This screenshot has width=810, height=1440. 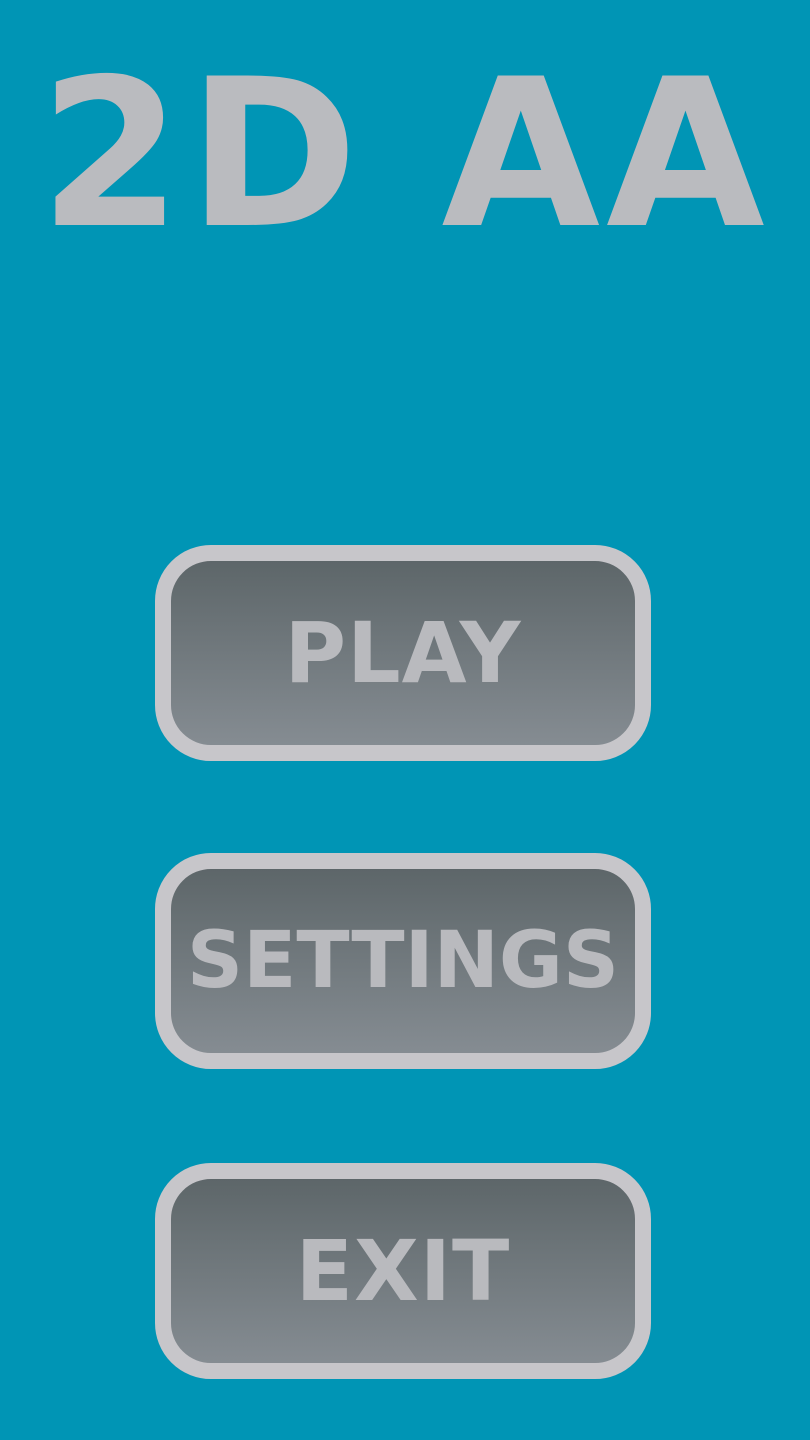 I want to click on settings-button: SETTINGS, so click(x=403, y=961).